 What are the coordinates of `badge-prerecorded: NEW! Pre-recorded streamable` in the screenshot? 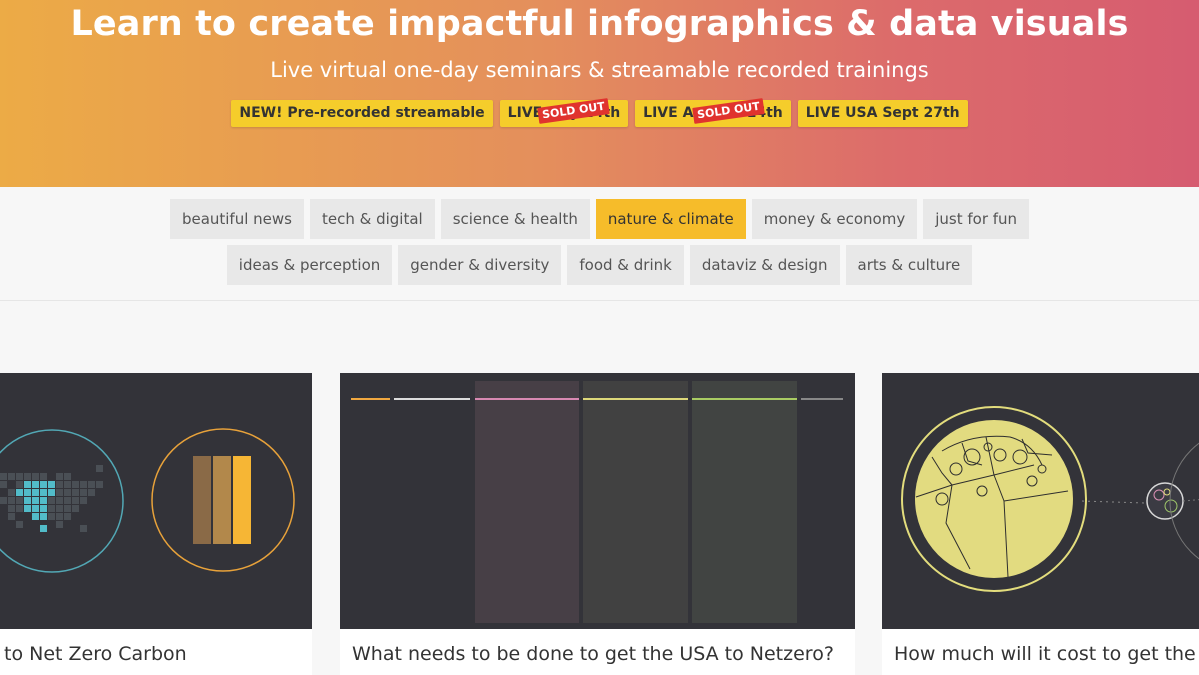 It's located at (362, 113).